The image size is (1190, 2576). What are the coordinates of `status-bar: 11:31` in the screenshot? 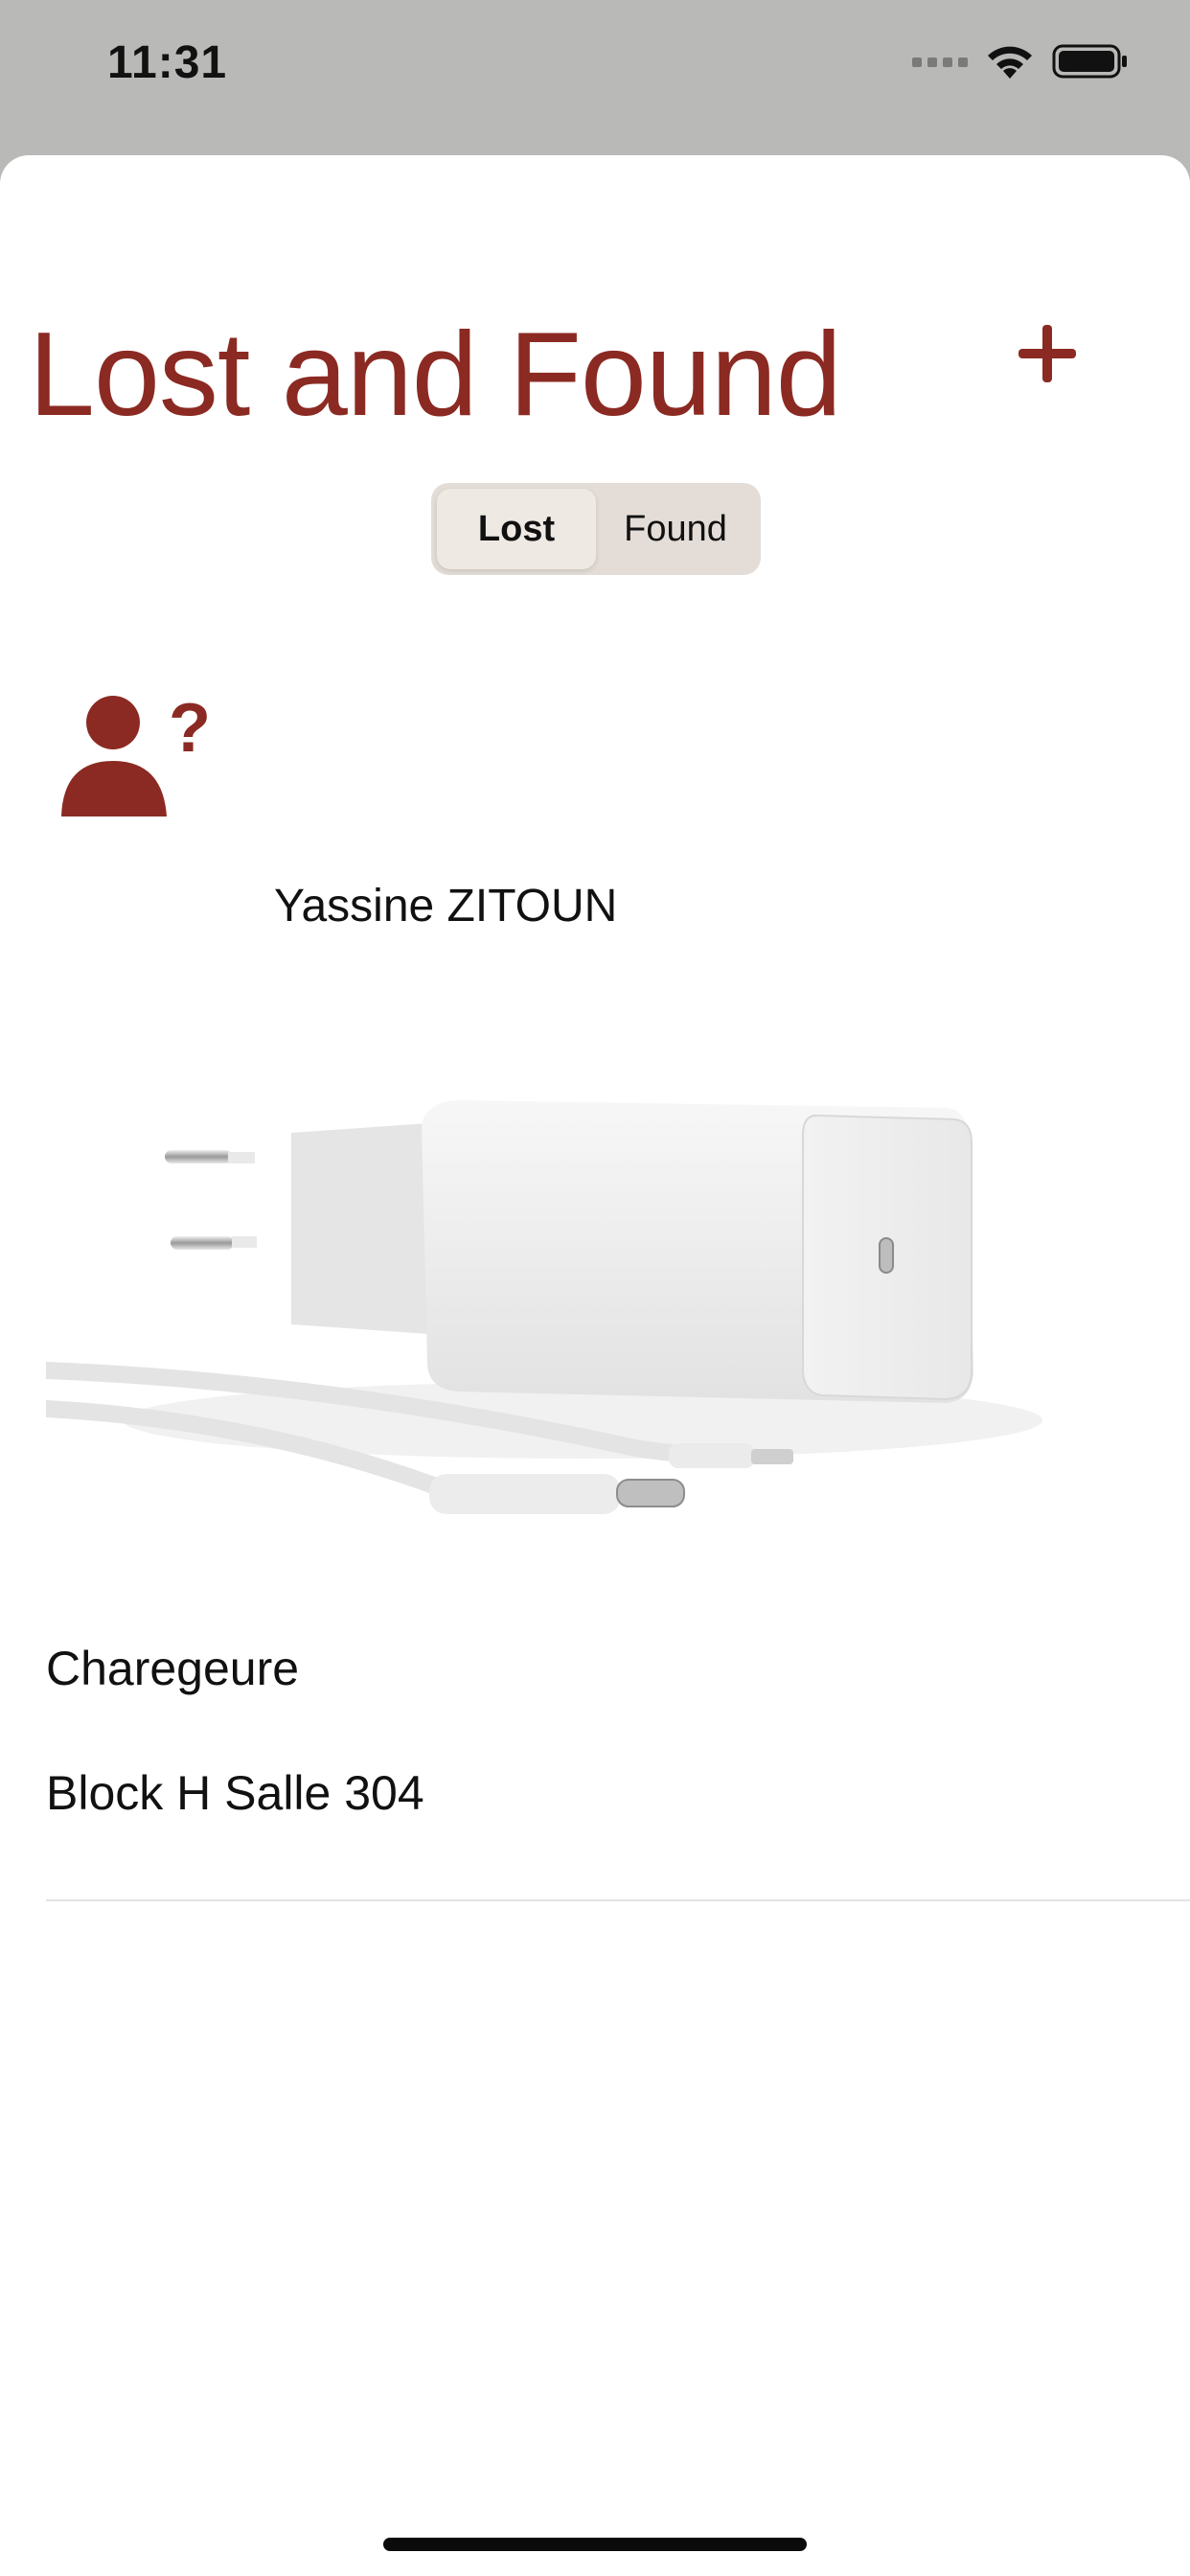 It's located at (595, 76).